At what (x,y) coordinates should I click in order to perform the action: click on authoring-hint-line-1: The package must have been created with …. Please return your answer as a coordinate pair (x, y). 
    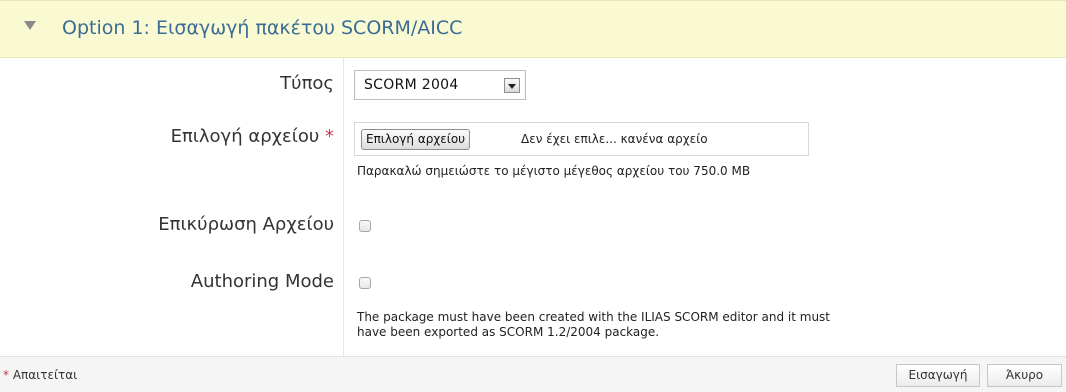
    Looking at the image, I should click on (594, 317).